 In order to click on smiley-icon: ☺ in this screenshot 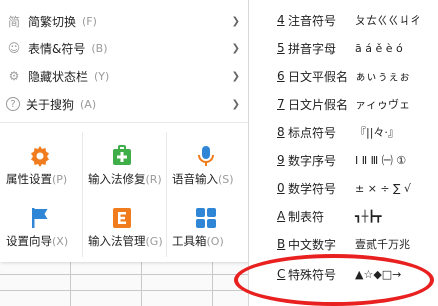, I will do `click(14, 48)`.